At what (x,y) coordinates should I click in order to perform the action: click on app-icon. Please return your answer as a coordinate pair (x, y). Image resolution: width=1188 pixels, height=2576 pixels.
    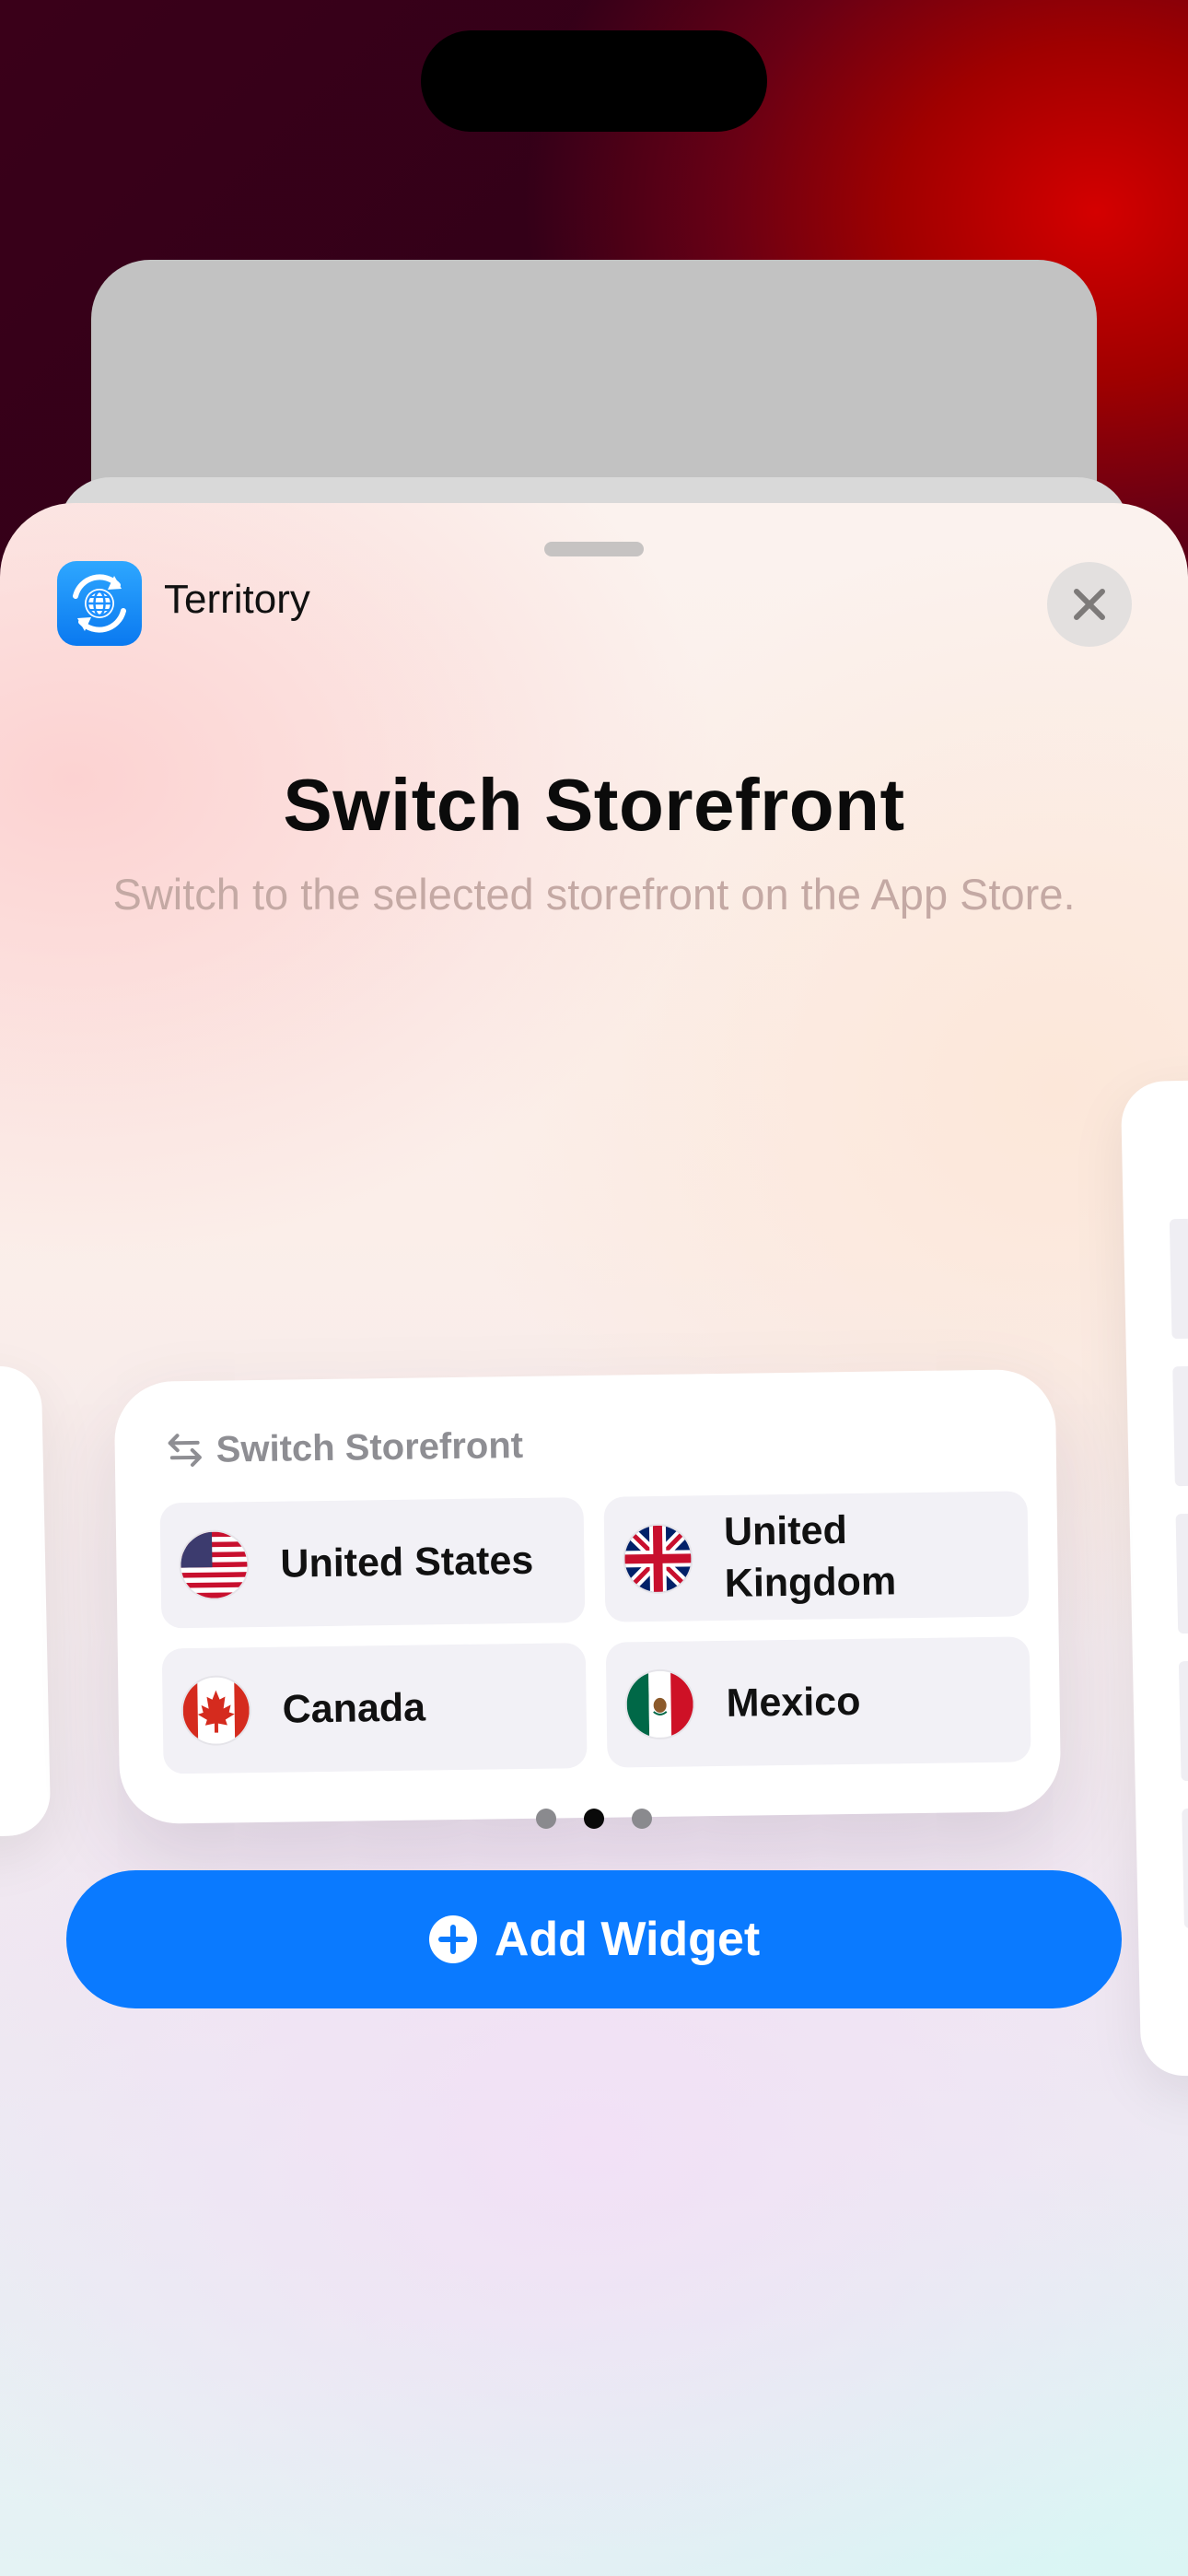
    Looking at the image, I should click on (99, 603).